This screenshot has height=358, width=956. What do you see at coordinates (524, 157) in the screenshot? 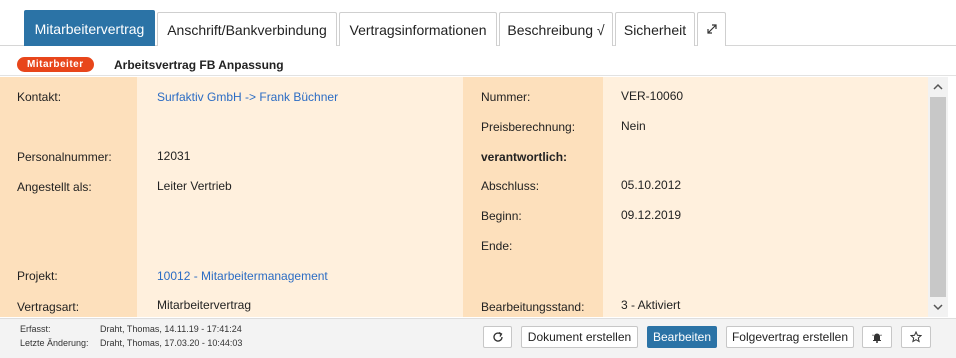
I see `verantwortlich-label: verantwortlich:` at bounding box center [524, 157].